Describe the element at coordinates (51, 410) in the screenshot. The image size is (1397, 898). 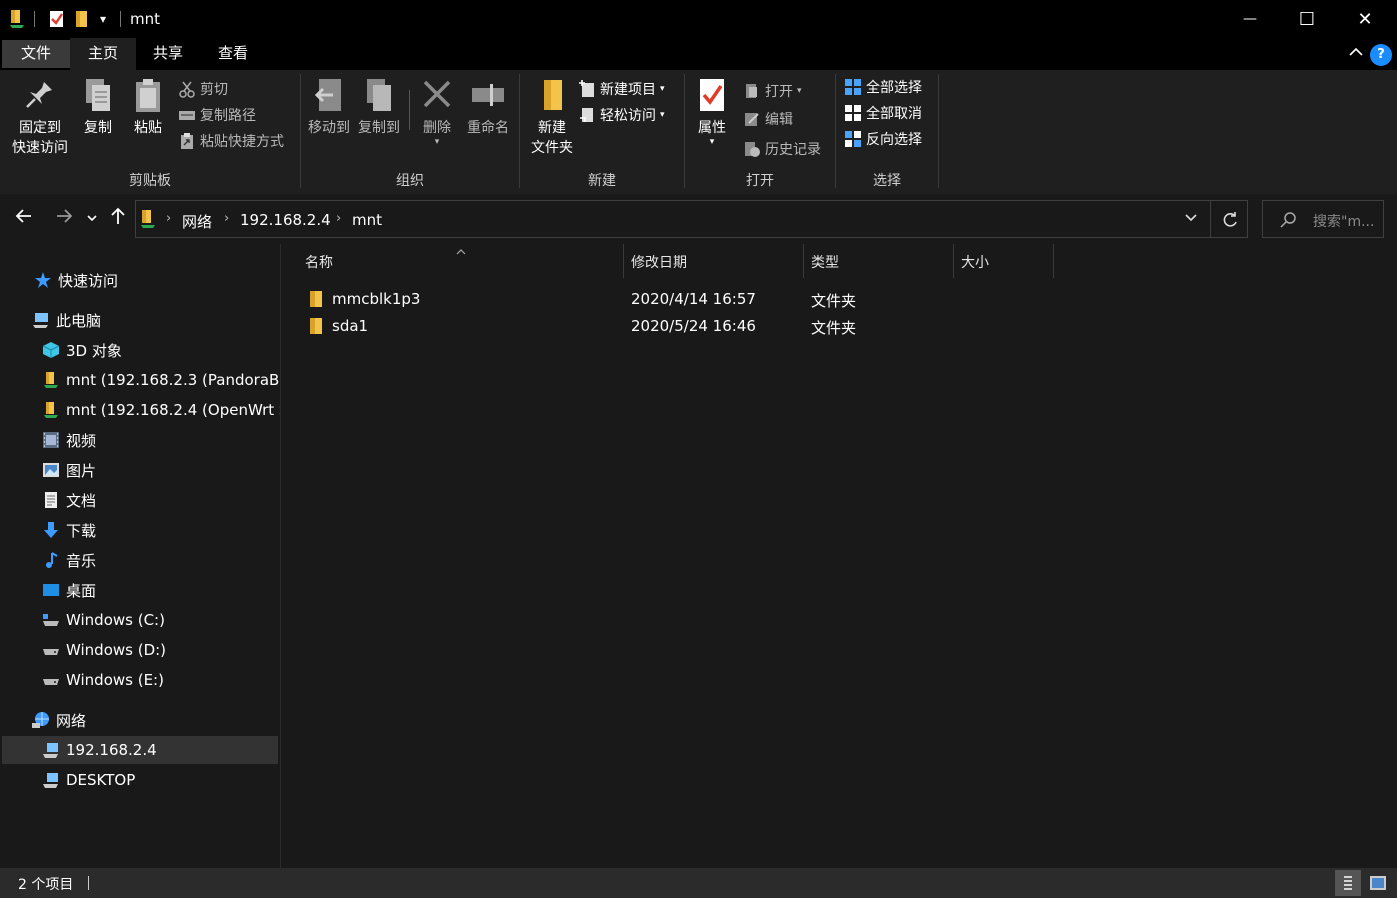
I see `network-drive-icon` at that location.